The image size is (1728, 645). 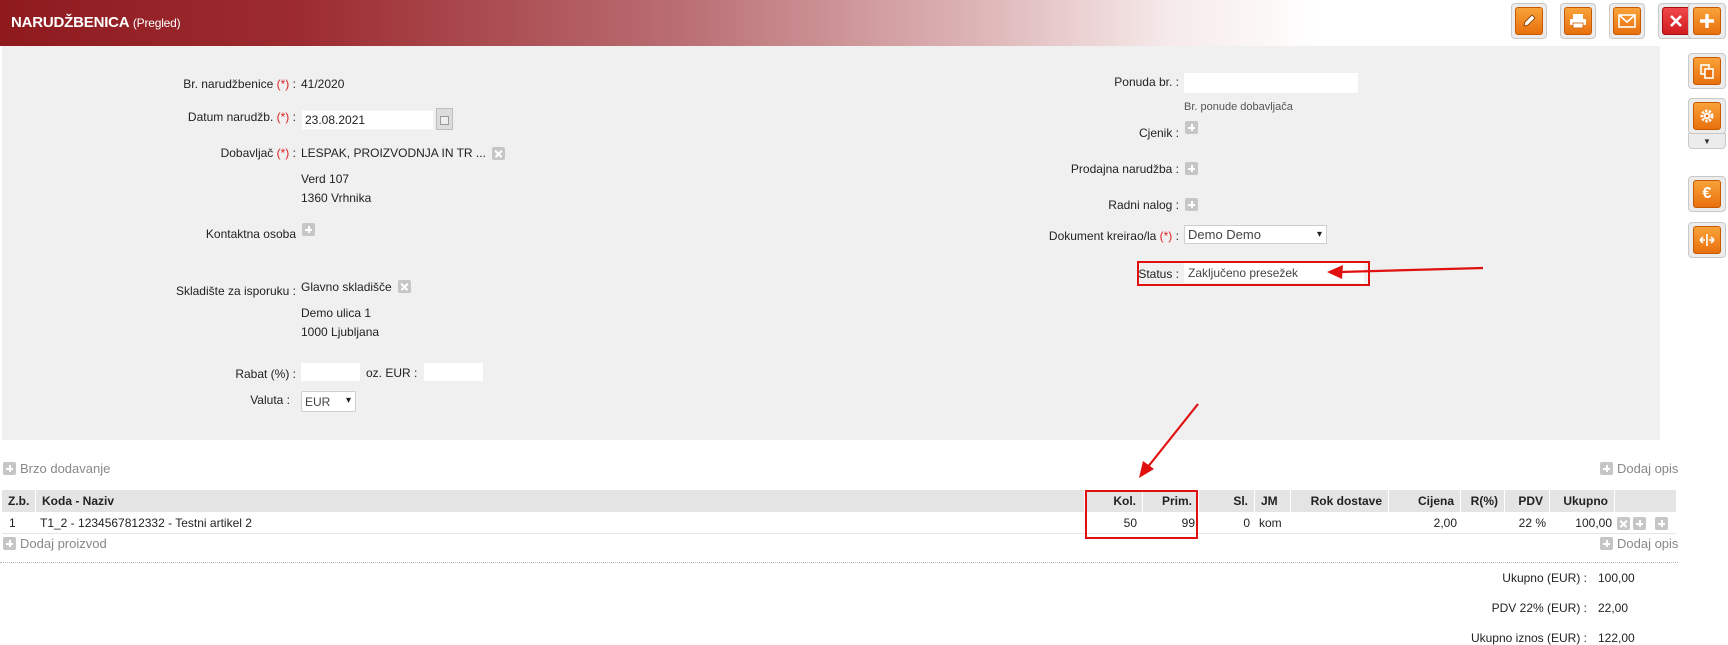 What do you see at coordinates (308, 229) in the screenshot?
I see `add-contact-icon` at bounding box center [308, 229].